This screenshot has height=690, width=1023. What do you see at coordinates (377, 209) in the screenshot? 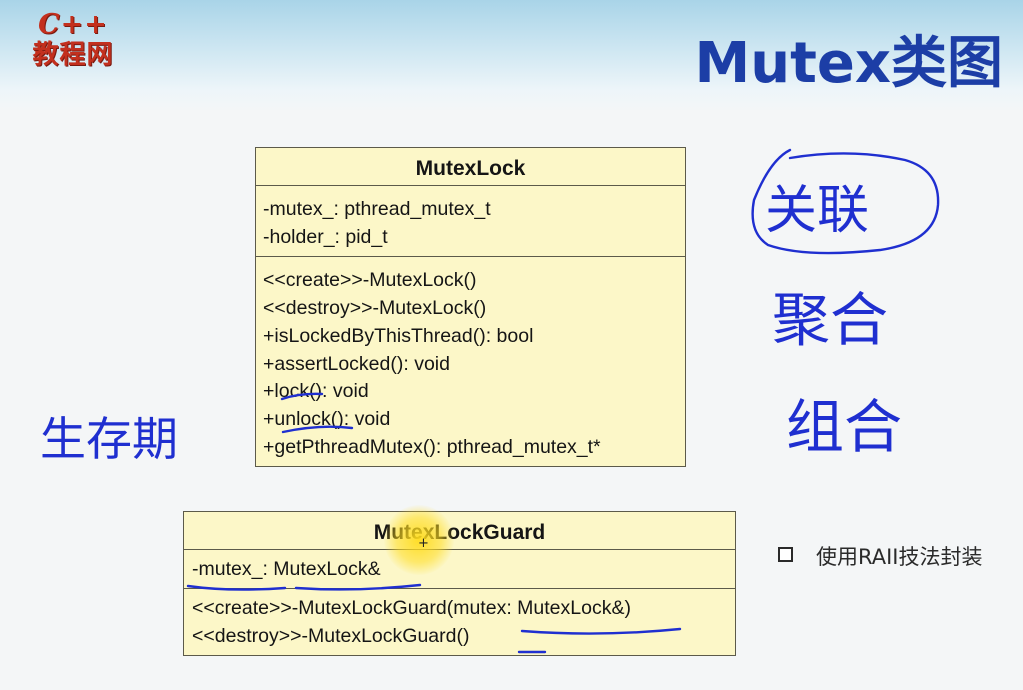
I see `attribute-row: -mutex_: pthread_mutex_t` at bounding box center [377, 209].